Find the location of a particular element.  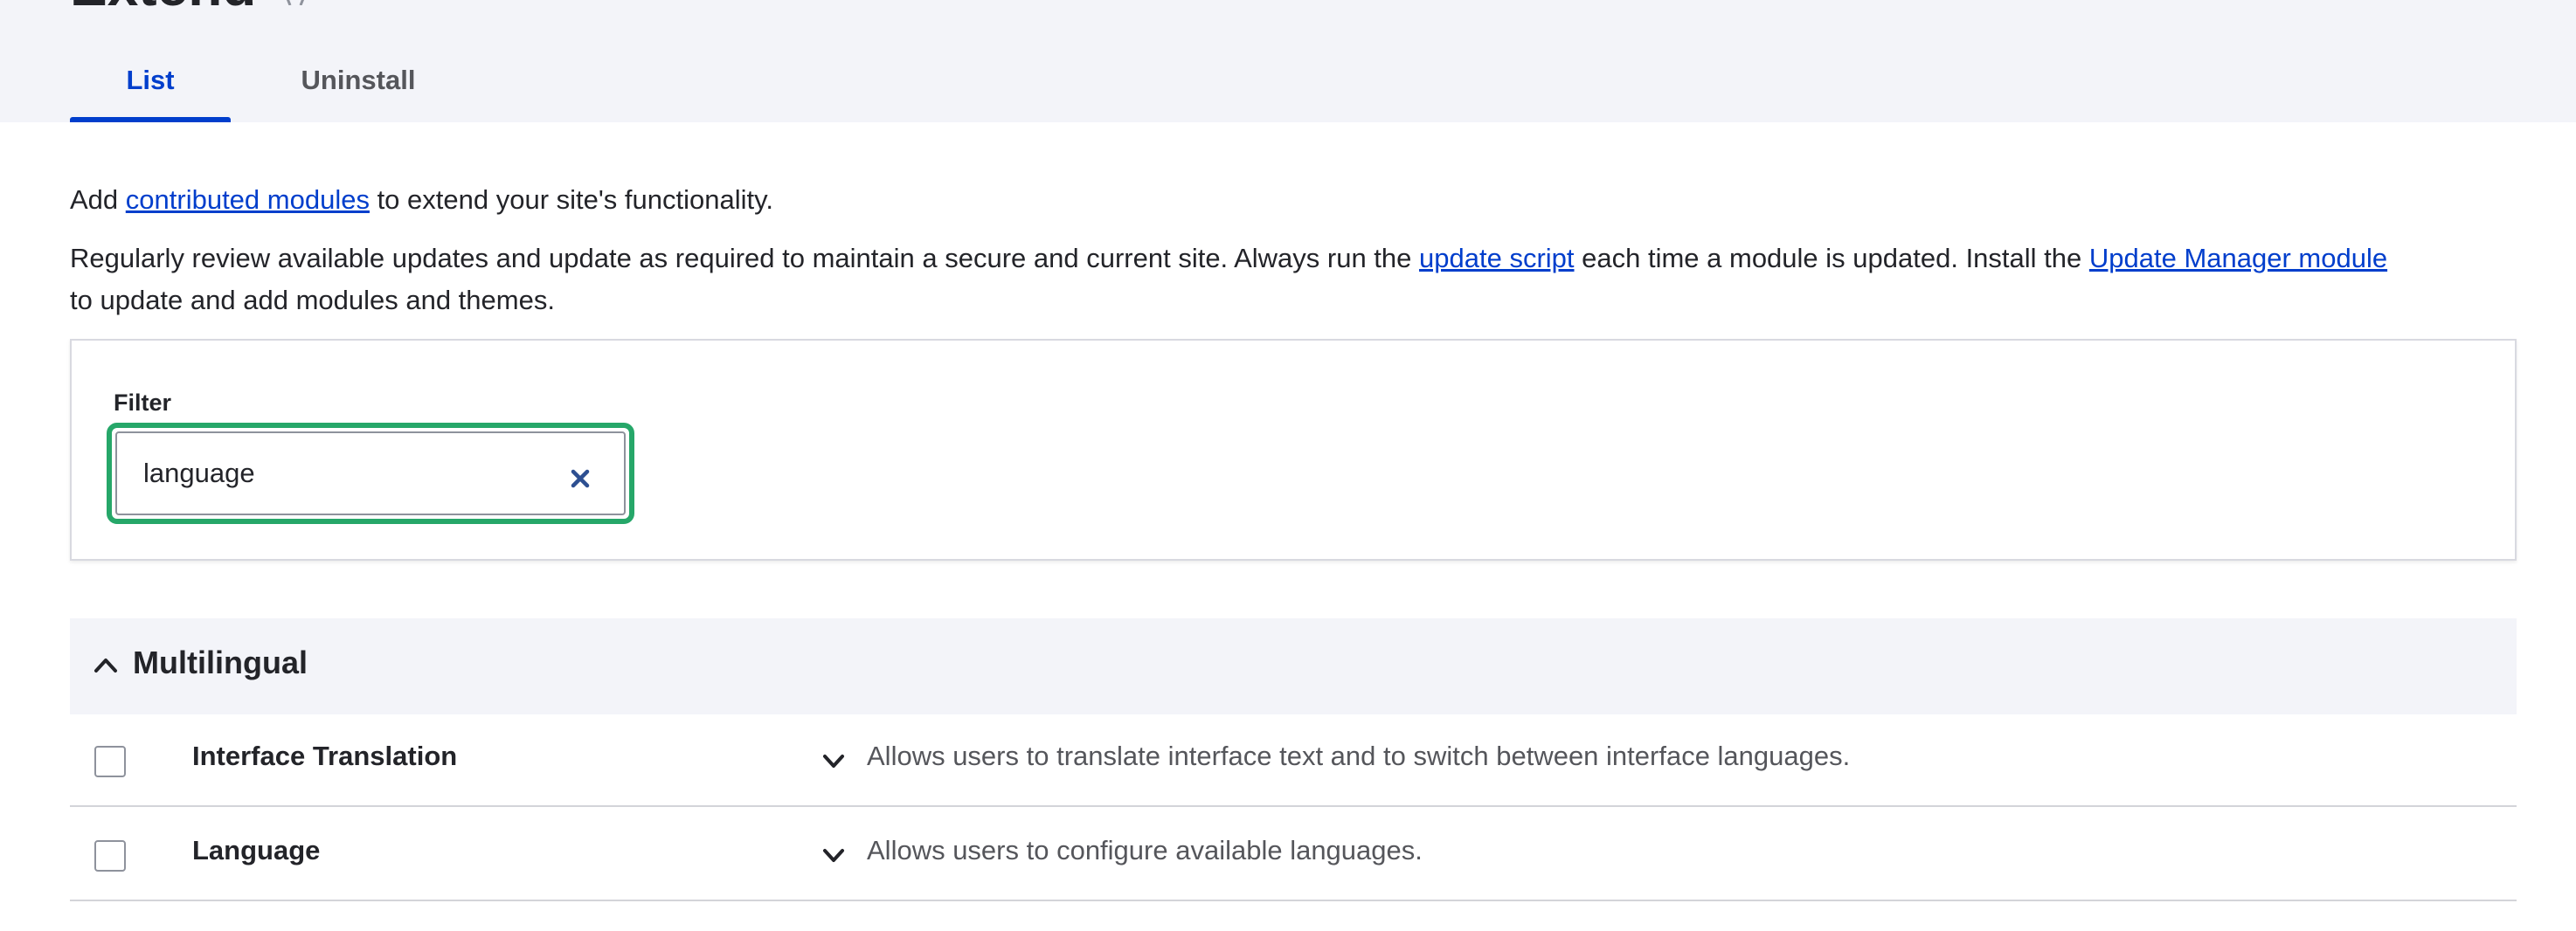

module-checkbox-language is located at coordinates (110, 856).